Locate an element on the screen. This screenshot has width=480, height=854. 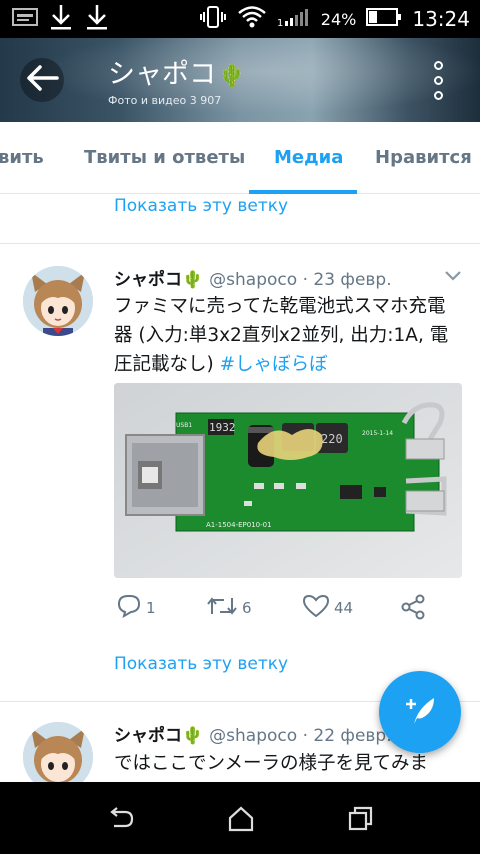
divider is located at coordinates (240, 243).